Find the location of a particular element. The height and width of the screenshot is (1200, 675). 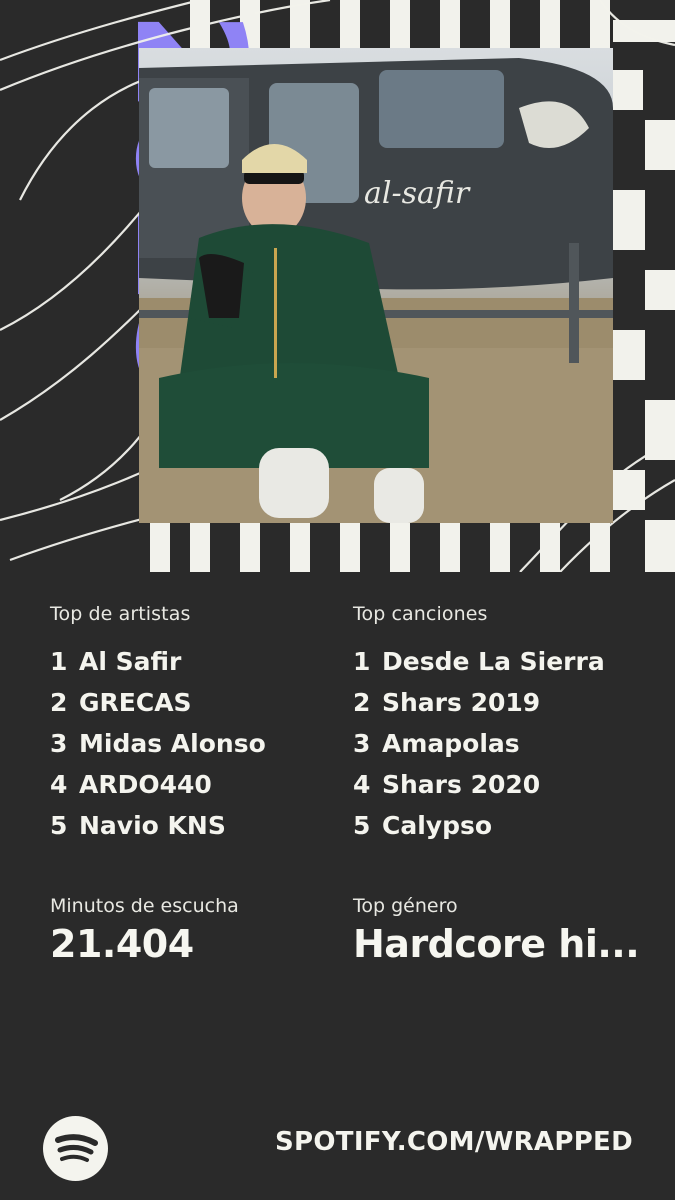

list-item: 3 Midas Alonso is located at coordinates (158, 743).